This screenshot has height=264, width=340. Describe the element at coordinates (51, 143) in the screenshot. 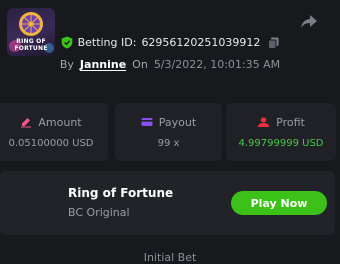

I see `amount-value: 0.05100000 USD` at that location.